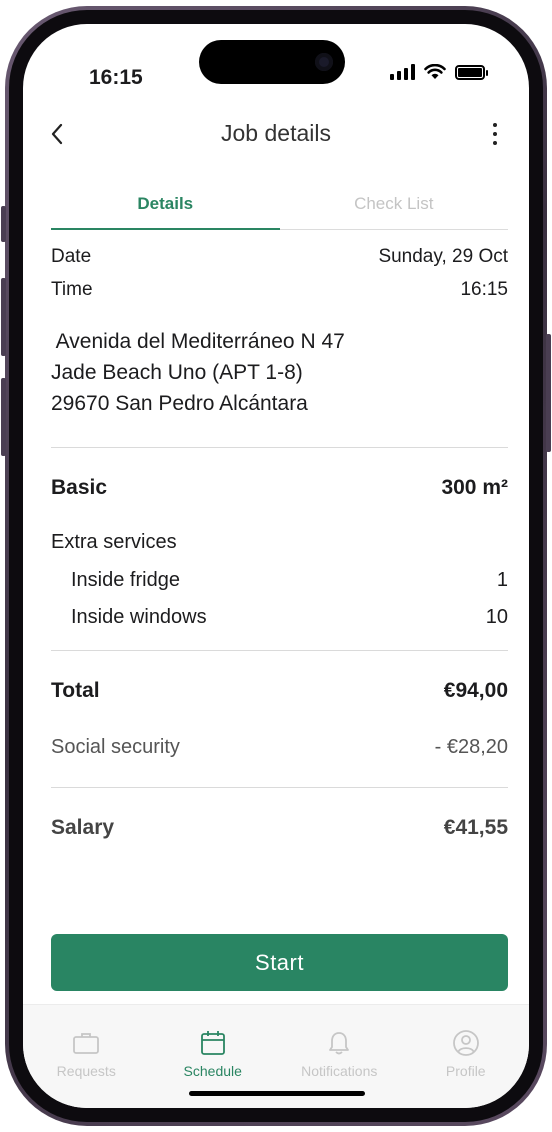 The image size is (552, 1132). Describe the element at coordinates (435, 71) in the screenshot. I see `wifi-icon` at that location.